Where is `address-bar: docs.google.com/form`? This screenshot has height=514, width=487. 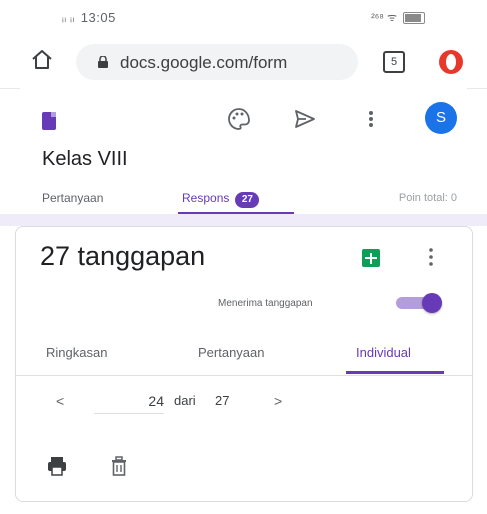
address-bar: docs.google.com/form is located at coordinates (217, 62).